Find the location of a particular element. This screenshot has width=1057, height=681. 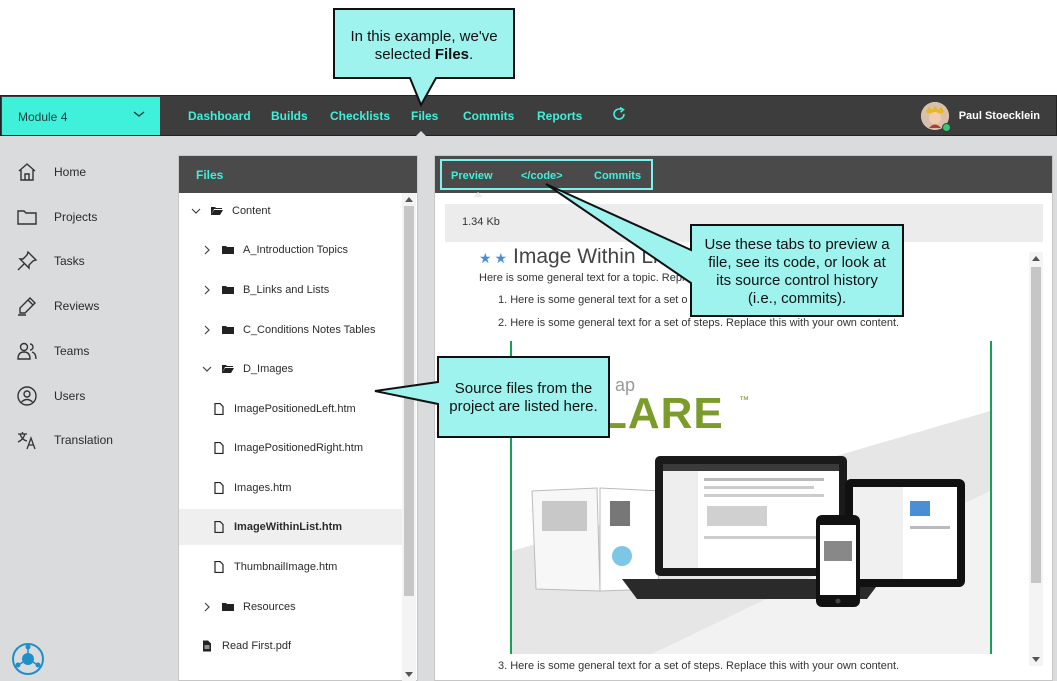

callout-line: (i.e., commits). is located at coordinates (797, 298).